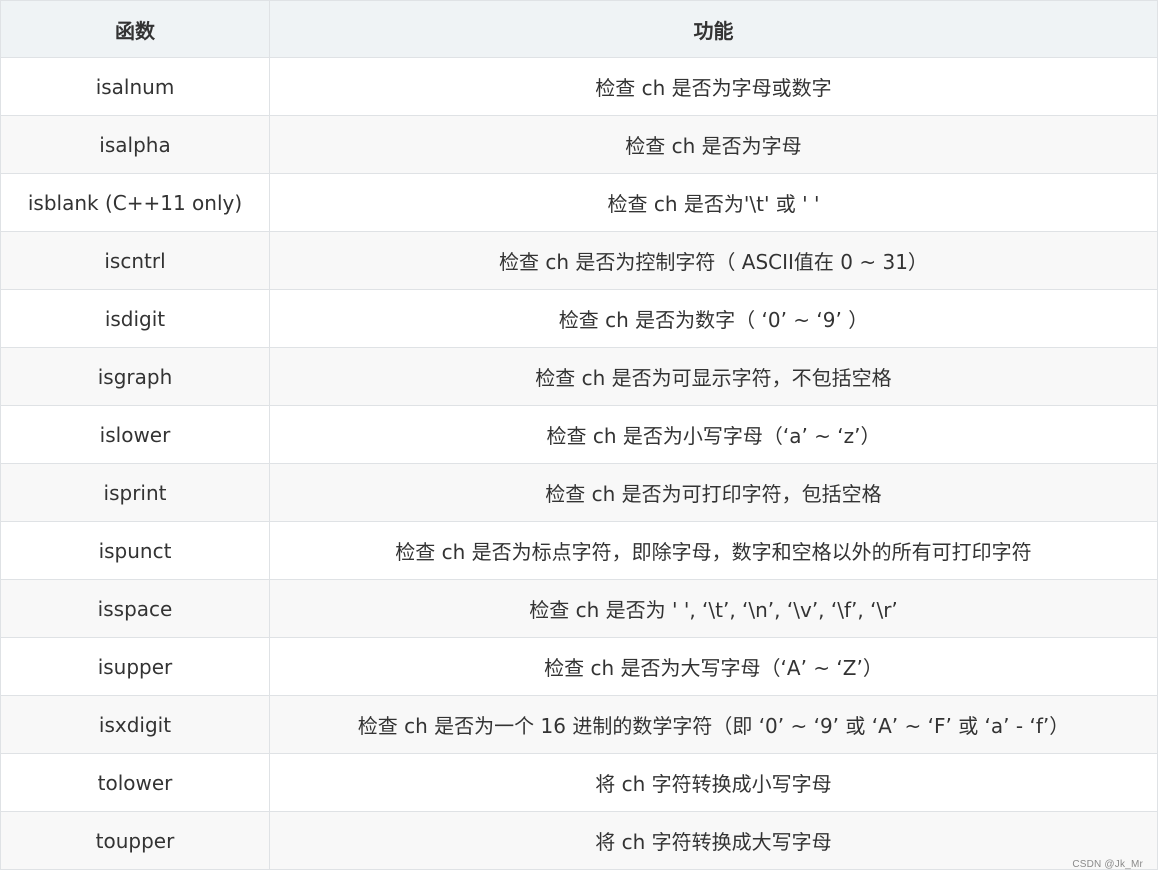 Image resolution: width=1158 pixels, height=876 pixels. What do you see at coordinates (713, 86) in the screenshot?
I see `function-description-cell: 检查 ch 是否为字母或数字` at bounding box center [713, 86].